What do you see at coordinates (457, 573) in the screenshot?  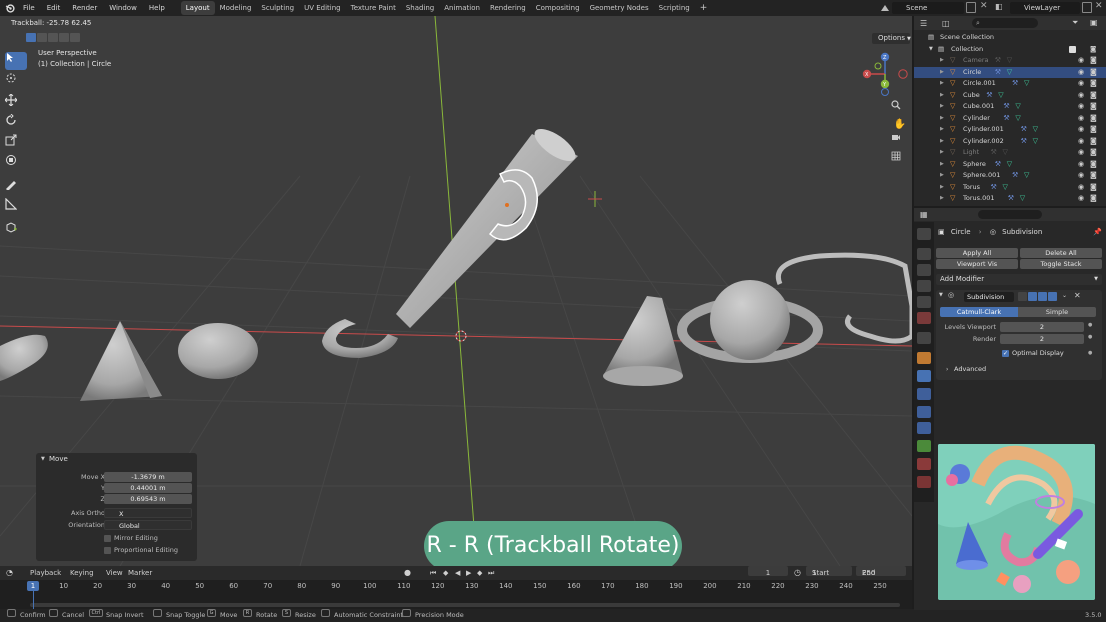 I see `play-reverse-icon: ◀` at bounding box center [457, 573].